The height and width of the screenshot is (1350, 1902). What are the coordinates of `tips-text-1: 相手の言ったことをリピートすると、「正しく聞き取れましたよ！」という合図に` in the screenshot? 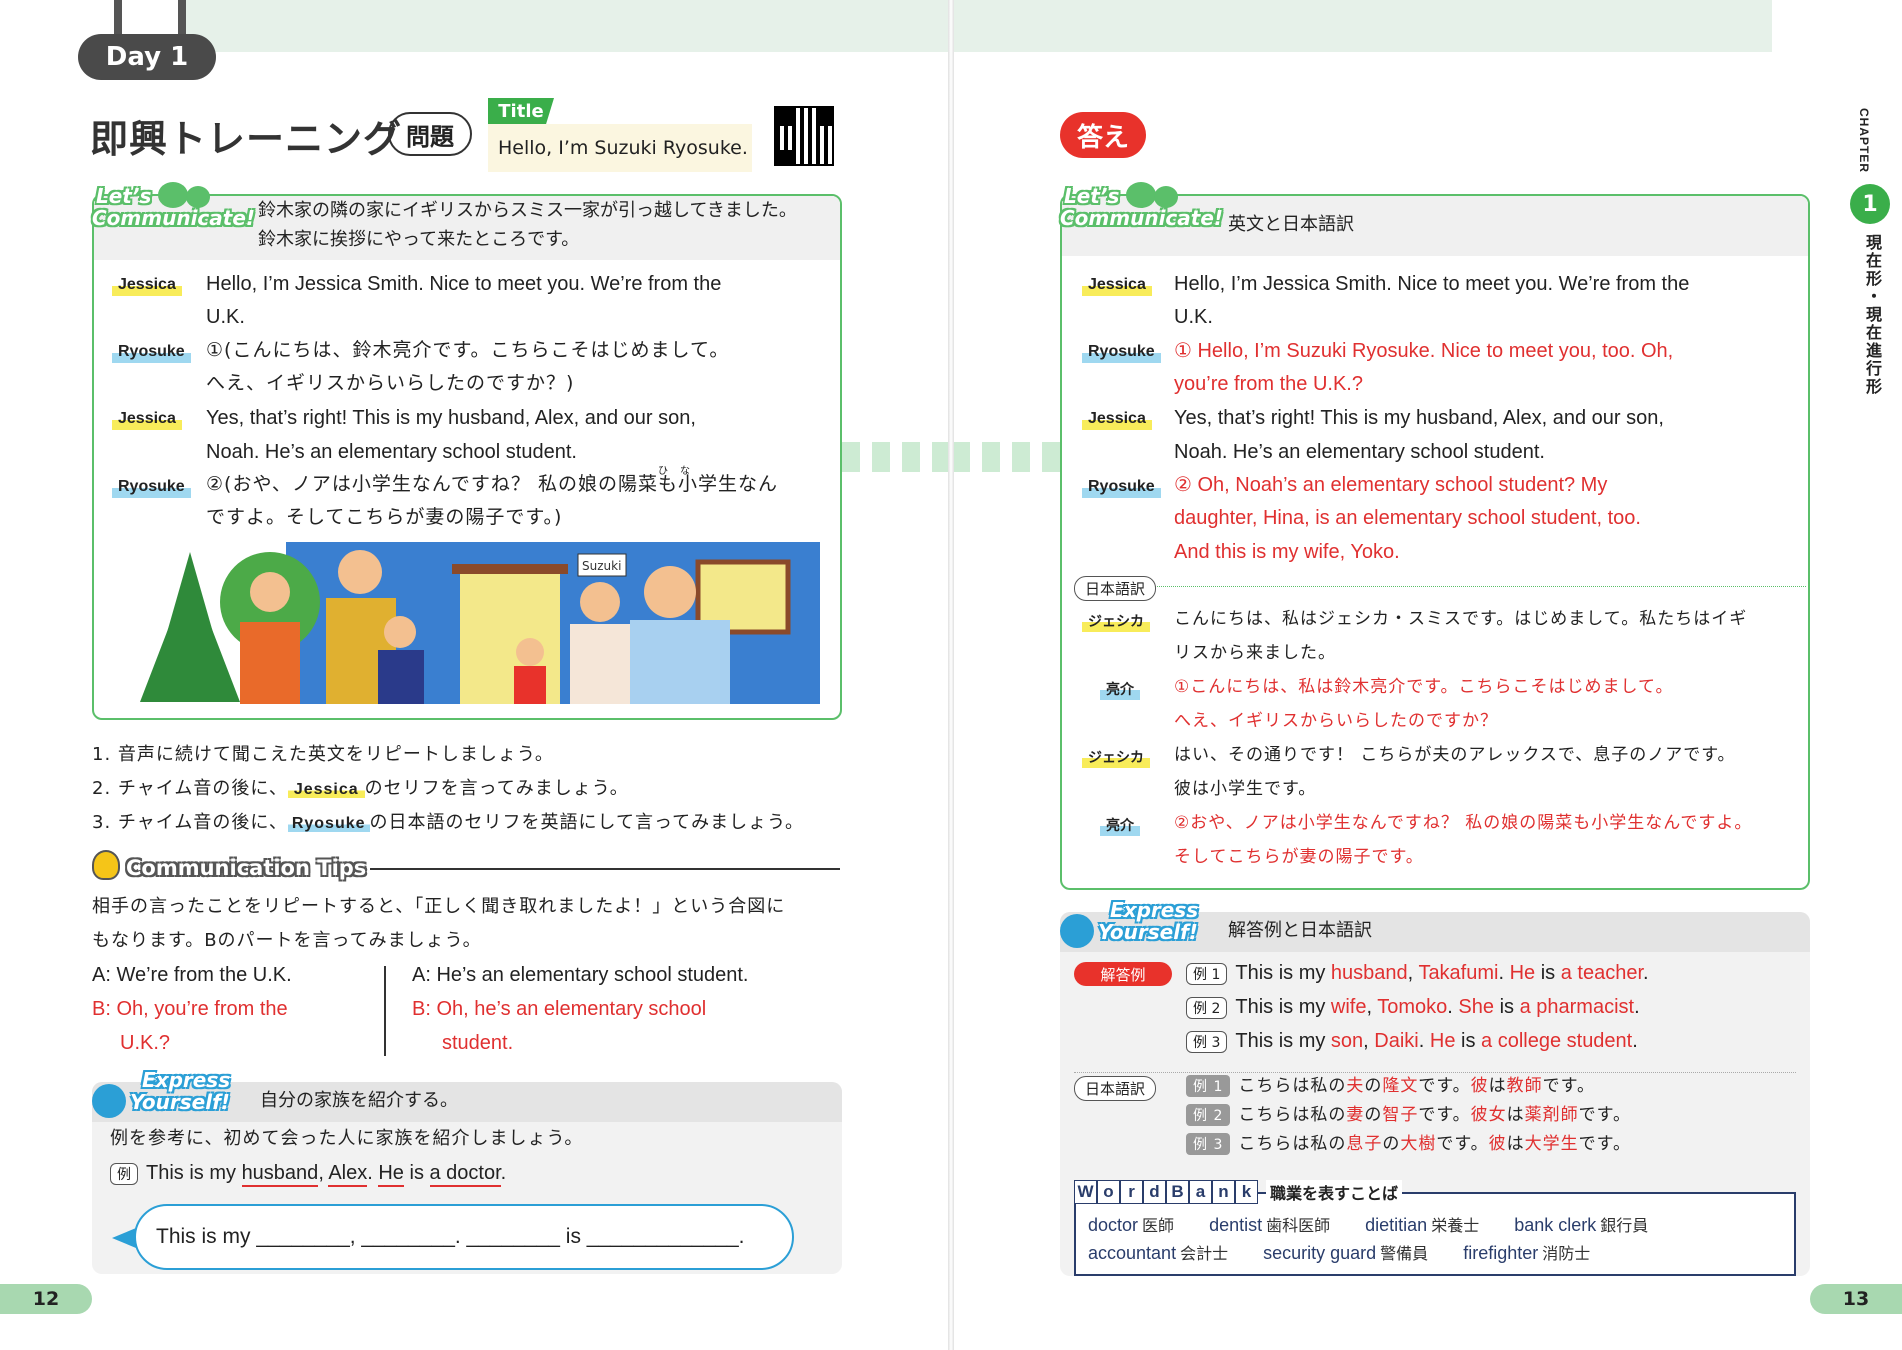 It's located at (439, 906).